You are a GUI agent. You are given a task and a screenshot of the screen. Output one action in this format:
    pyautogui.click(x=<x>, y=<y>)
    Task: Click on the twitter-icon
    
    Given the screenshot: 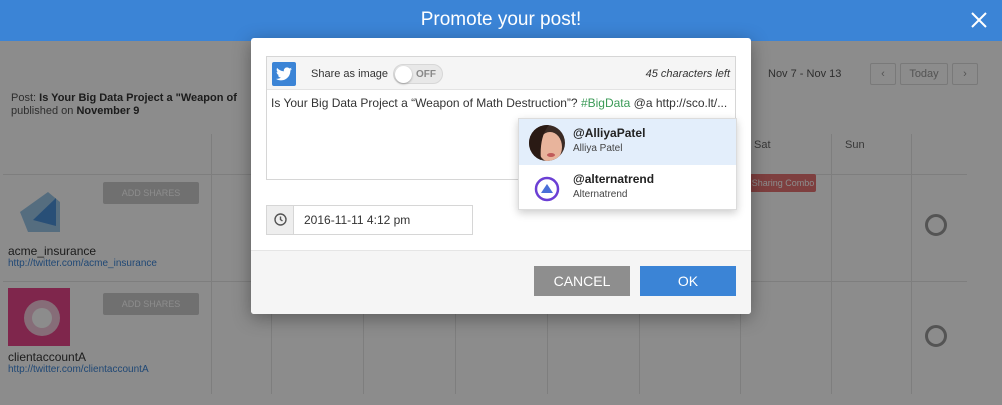 What is the action you would take?
    pyautogui.click(x=284, y=74)
    